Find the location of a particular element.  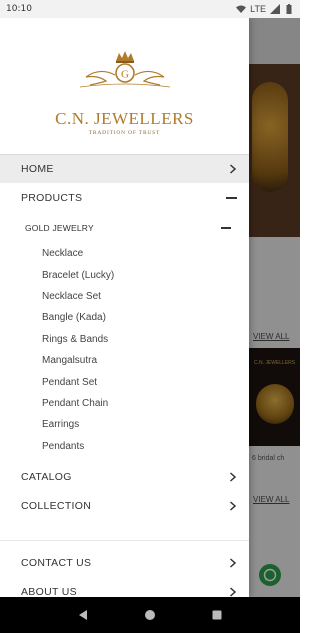

menu-label: ABOUT US is located at coordinates (49, 591).